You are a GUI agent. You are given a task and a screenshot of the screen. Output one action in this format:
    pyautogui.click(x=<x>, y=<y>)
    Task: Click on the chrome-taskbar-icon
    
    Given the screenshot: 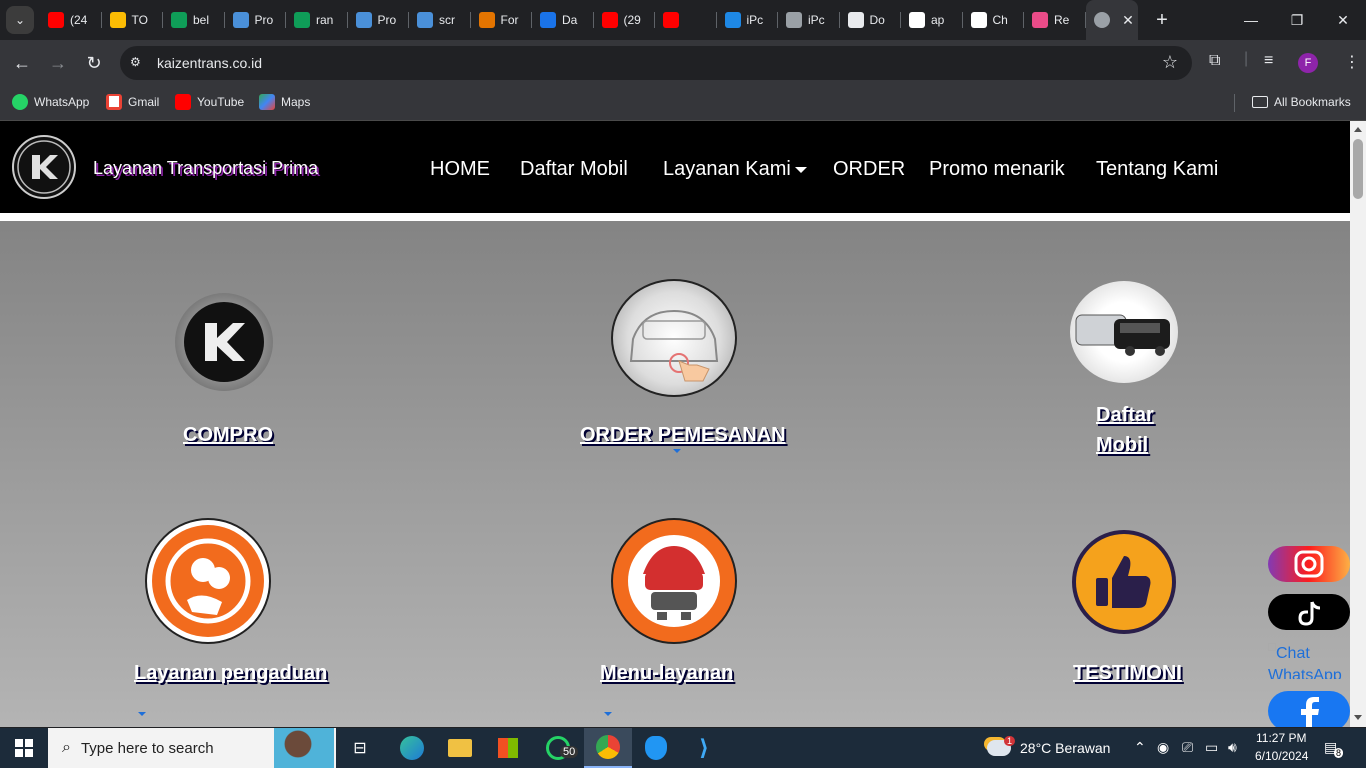 What is the action you would take?
    pyautogui.click(x=608, y=748)
    